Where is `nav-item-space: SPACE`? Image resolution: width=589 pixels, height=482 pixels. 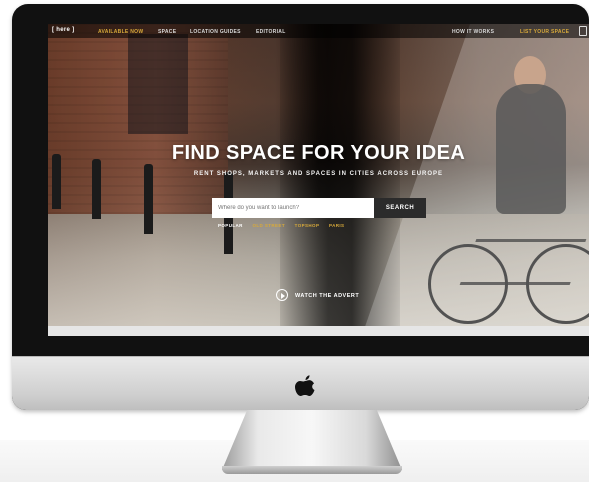
nav-item-space: SPACE is located at coordinates (167, 32).